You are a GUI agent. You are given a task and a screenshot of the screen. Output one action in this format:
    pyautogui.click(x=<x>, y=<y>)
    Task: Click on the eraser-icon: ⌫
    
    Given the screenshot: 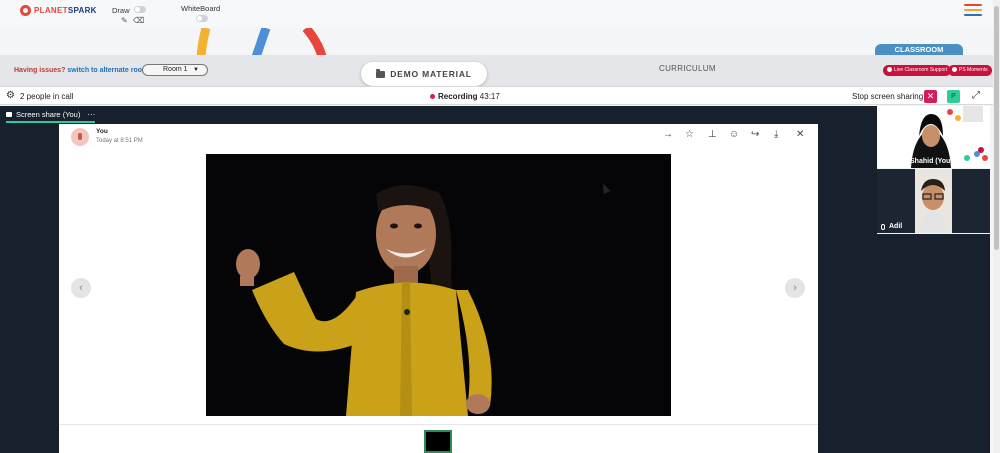 What is the action you would take?
    pyautogui.click(x=138, y=20)
    